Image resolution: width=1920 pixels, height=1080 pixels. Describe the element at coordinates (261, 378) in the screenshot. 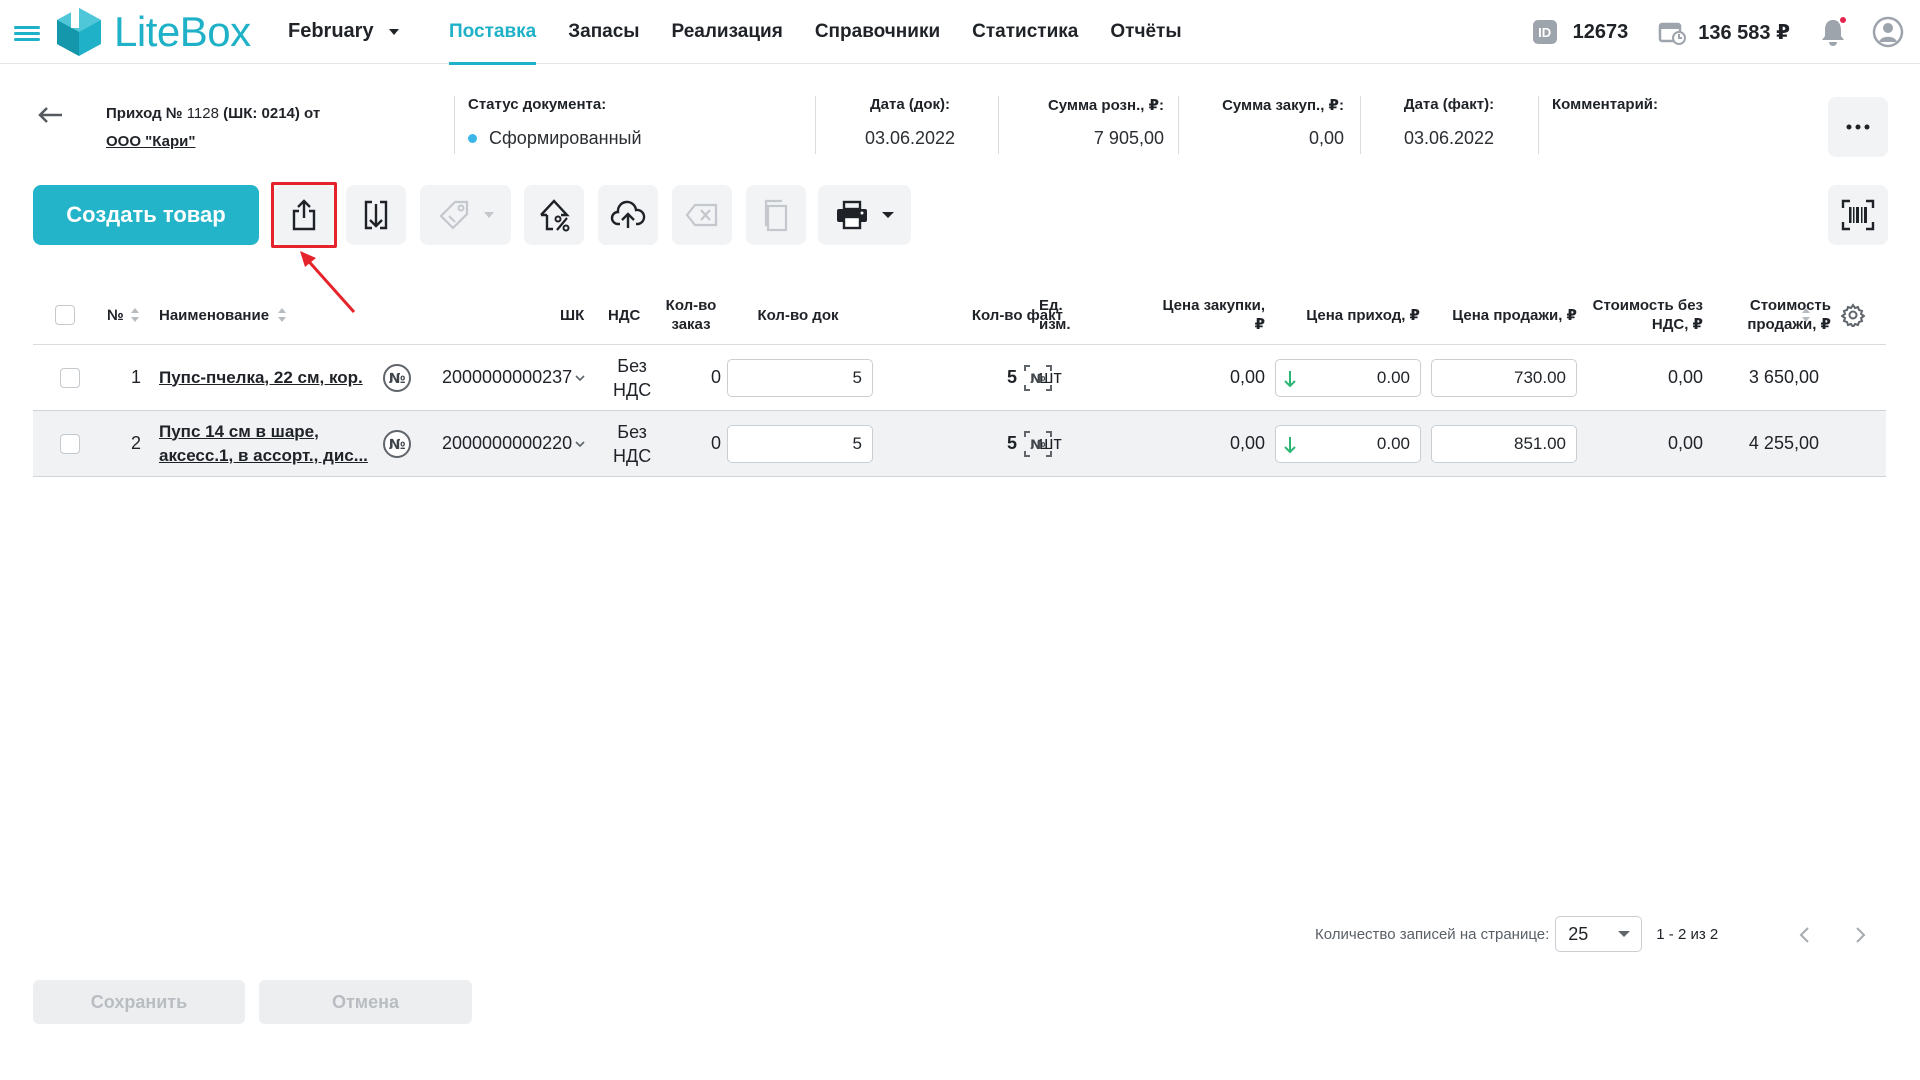

I see `product-name-link: Пупс-пчелка, 22 см, кор.` at that location.